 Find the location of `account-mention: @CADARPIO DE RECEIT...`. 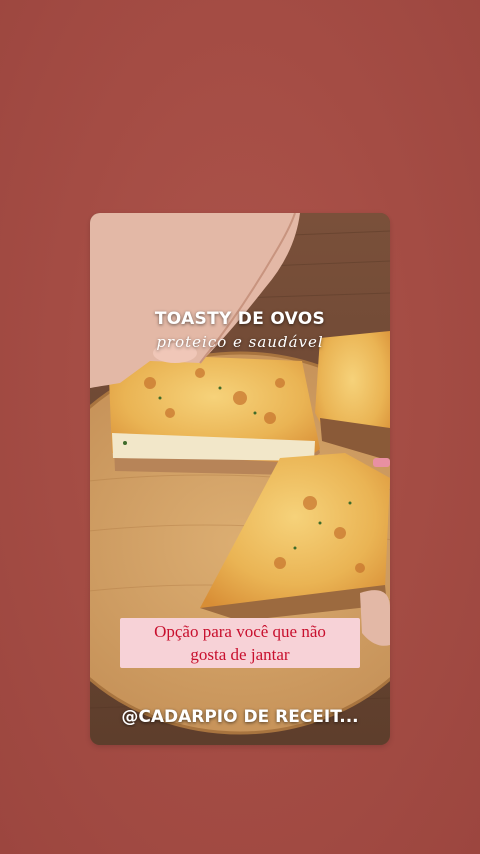

account-mention: @CADARPIO DE RECEIT... is located at coordinates (240, 717).